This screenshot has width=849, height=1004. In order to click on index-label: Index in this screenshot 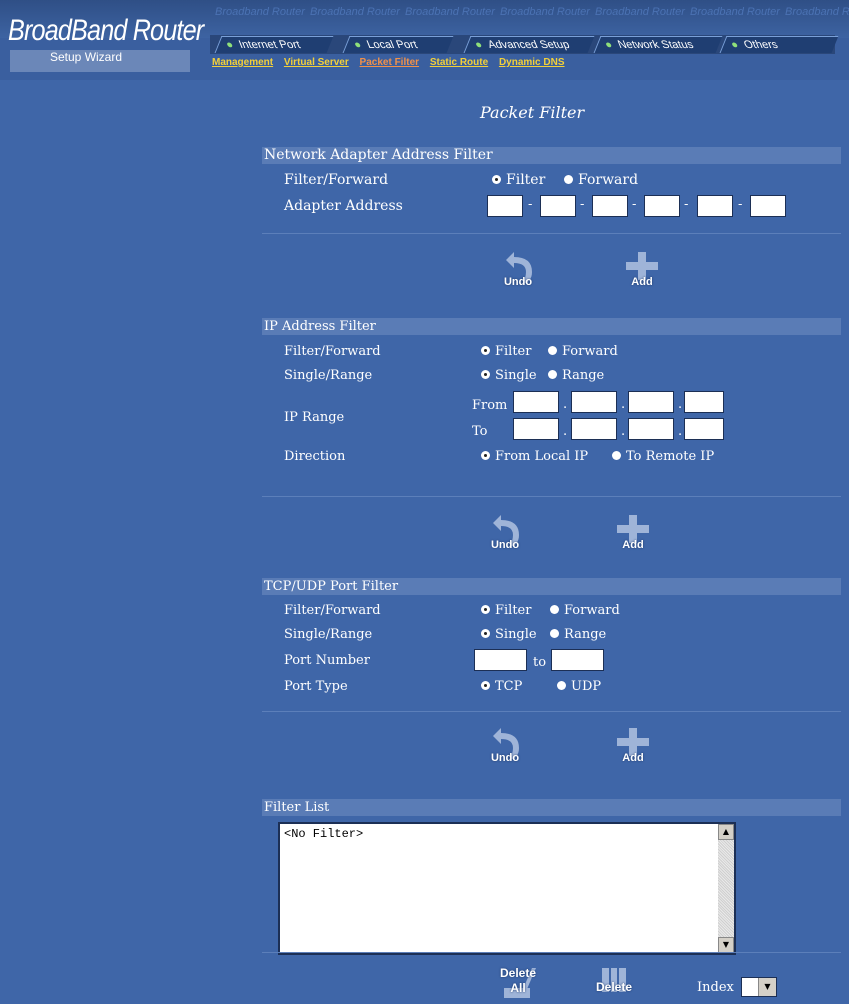, I will do `click(715, 987)`.